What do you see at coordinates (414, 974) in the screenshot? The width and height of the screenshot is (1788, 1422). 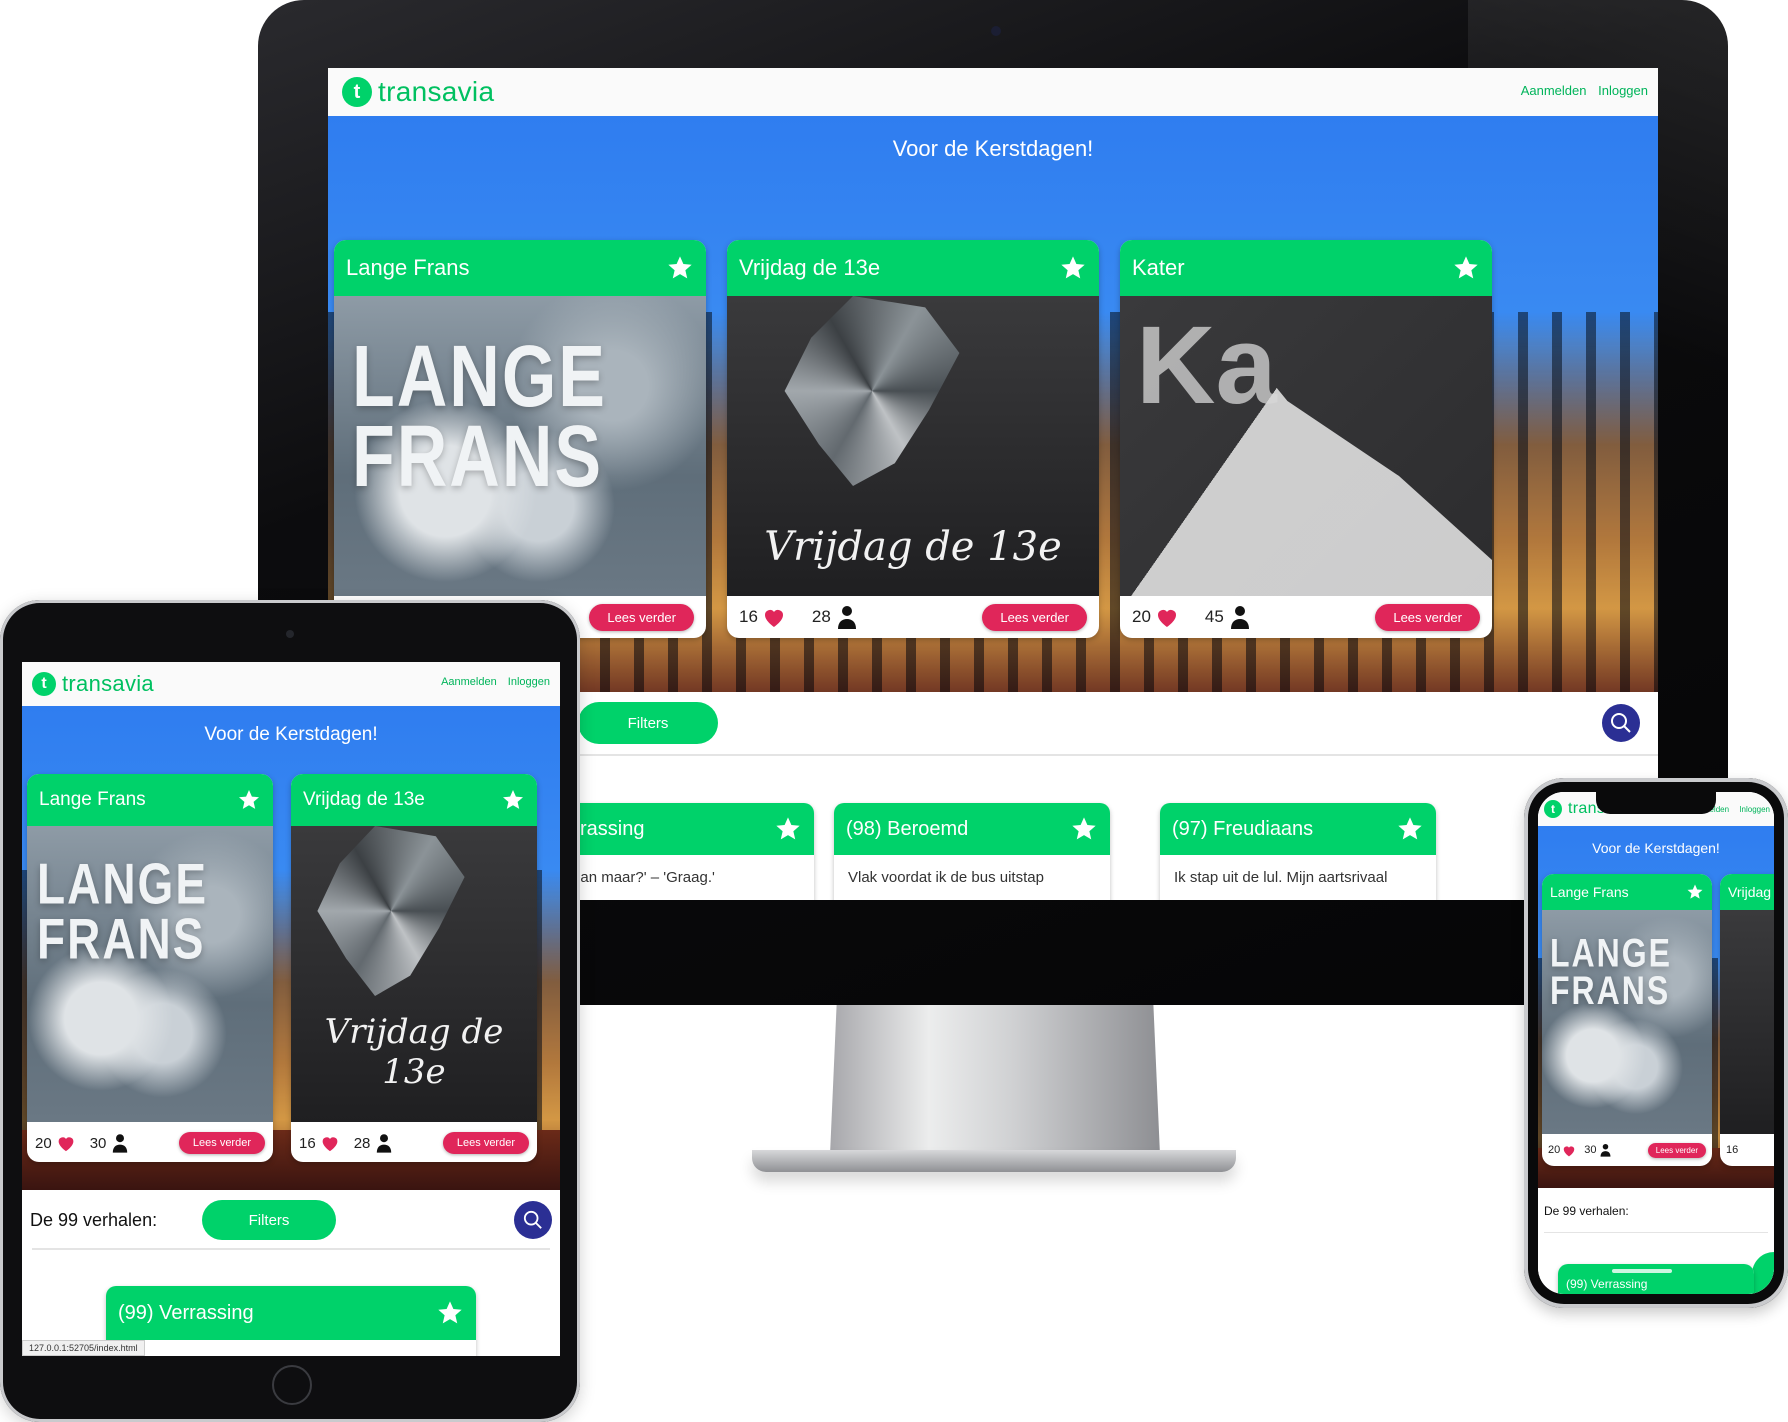 I see `card-image: Vrijdag de 13e` at bounding box center [414, 974].